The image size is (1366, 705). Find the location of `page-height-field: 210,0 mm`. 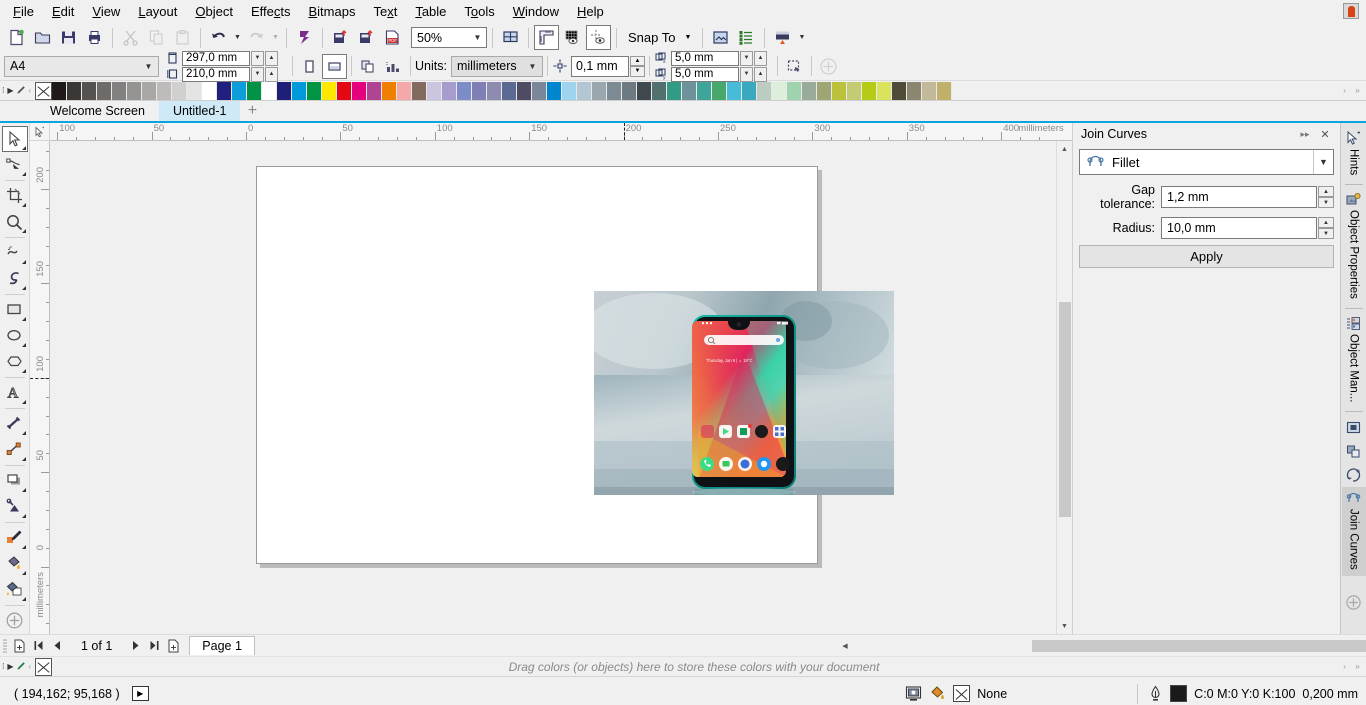

page-height-field: 210,0 mm is located at coordinates (216, 74).